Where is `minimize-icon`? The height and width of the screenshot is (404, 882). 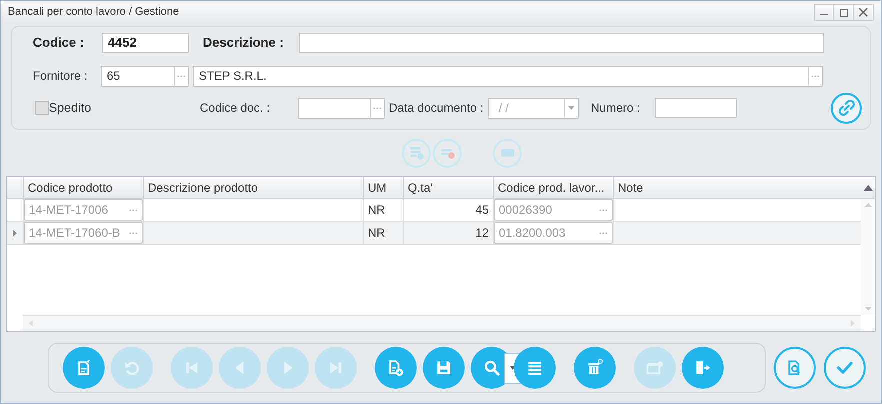 minimize-icon is located at coordinates (824, 15).